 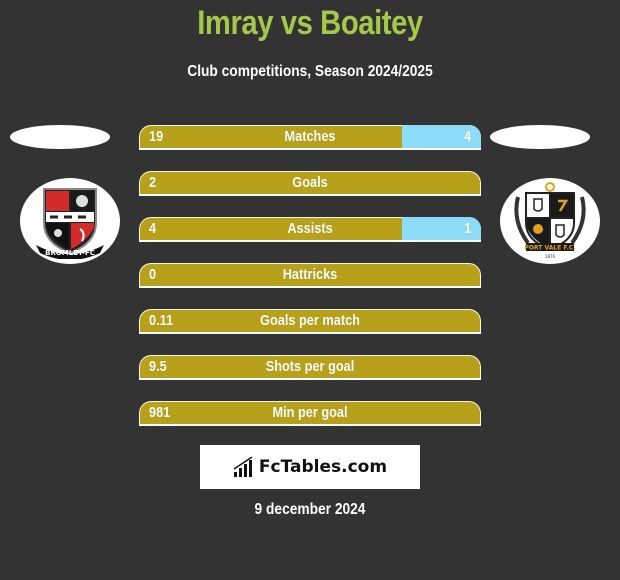 I want to click on stat-label: Min per goal, so click(x=310, y=412).